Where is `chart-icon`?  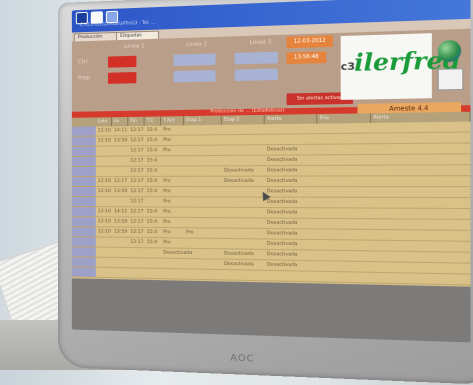
chart-icon is located at coordinates (450, 79).